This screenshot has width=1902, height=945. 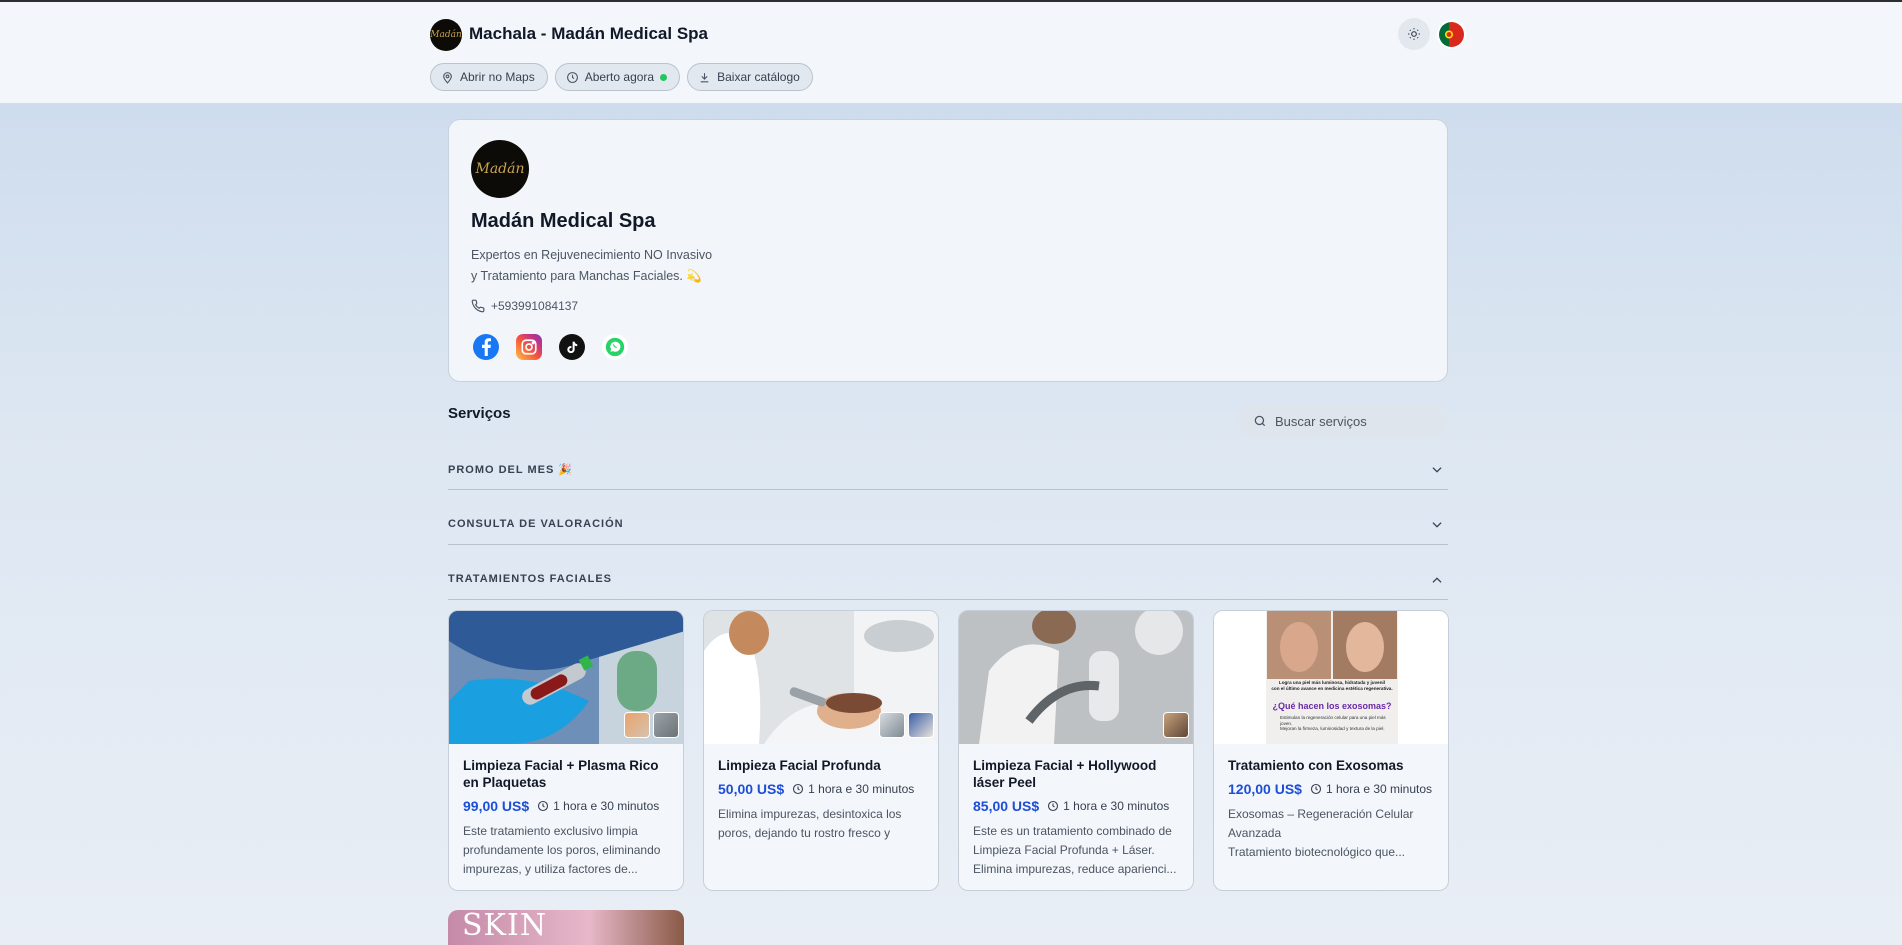 What do you see at coordinates (486, 347) in the screenshot?
I see `facebook-icon` at bounding box center [486, 347].